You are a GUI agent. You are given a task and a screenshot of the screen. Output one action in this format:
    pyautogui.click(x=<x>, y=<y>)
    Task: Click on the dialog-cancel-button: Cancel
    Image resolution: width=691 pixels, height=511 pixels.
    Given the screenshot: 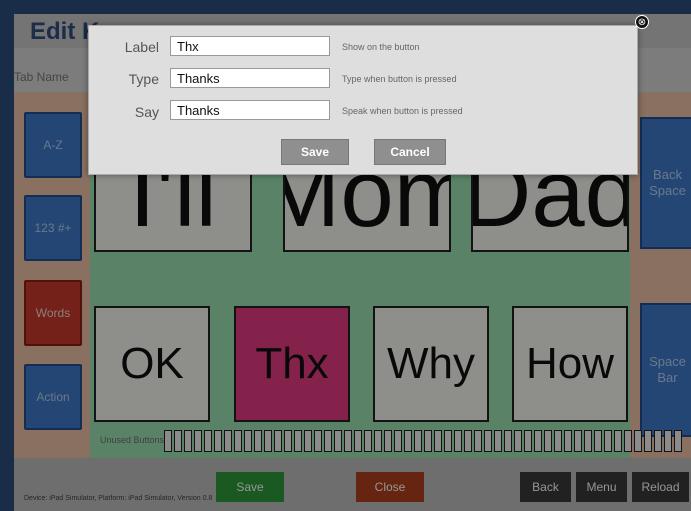 What is the action you would take?
    pyautogui.click(x=410, y=152)
    